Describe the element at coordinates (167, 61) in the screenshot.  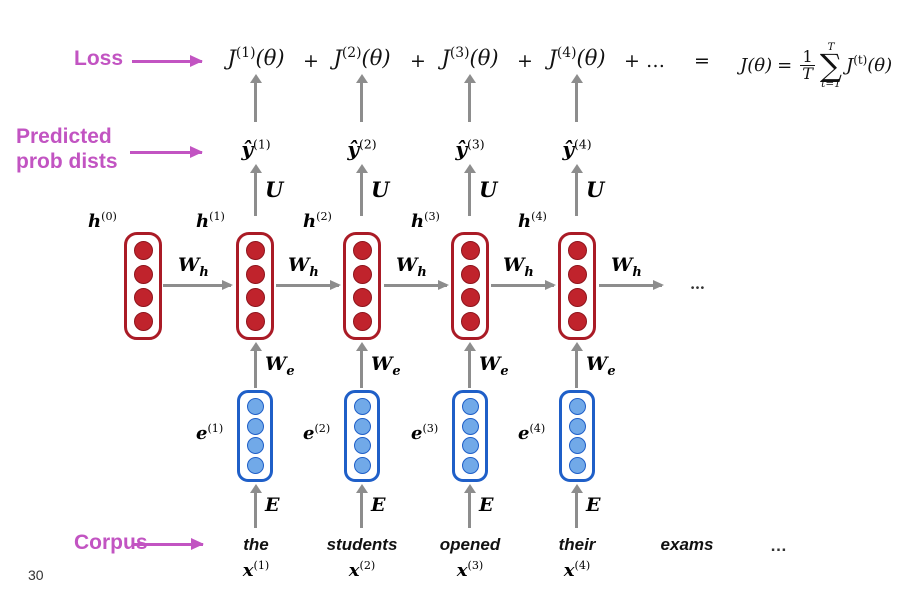
I see `loss-arrow` at that location.